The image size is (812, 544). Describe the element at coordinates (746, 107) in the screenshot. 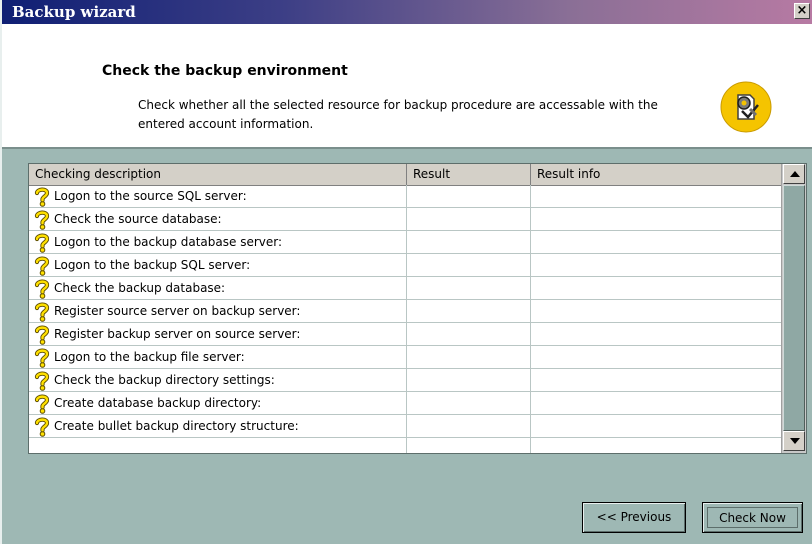

I see `wizard-gear-badge-icon` at that location.